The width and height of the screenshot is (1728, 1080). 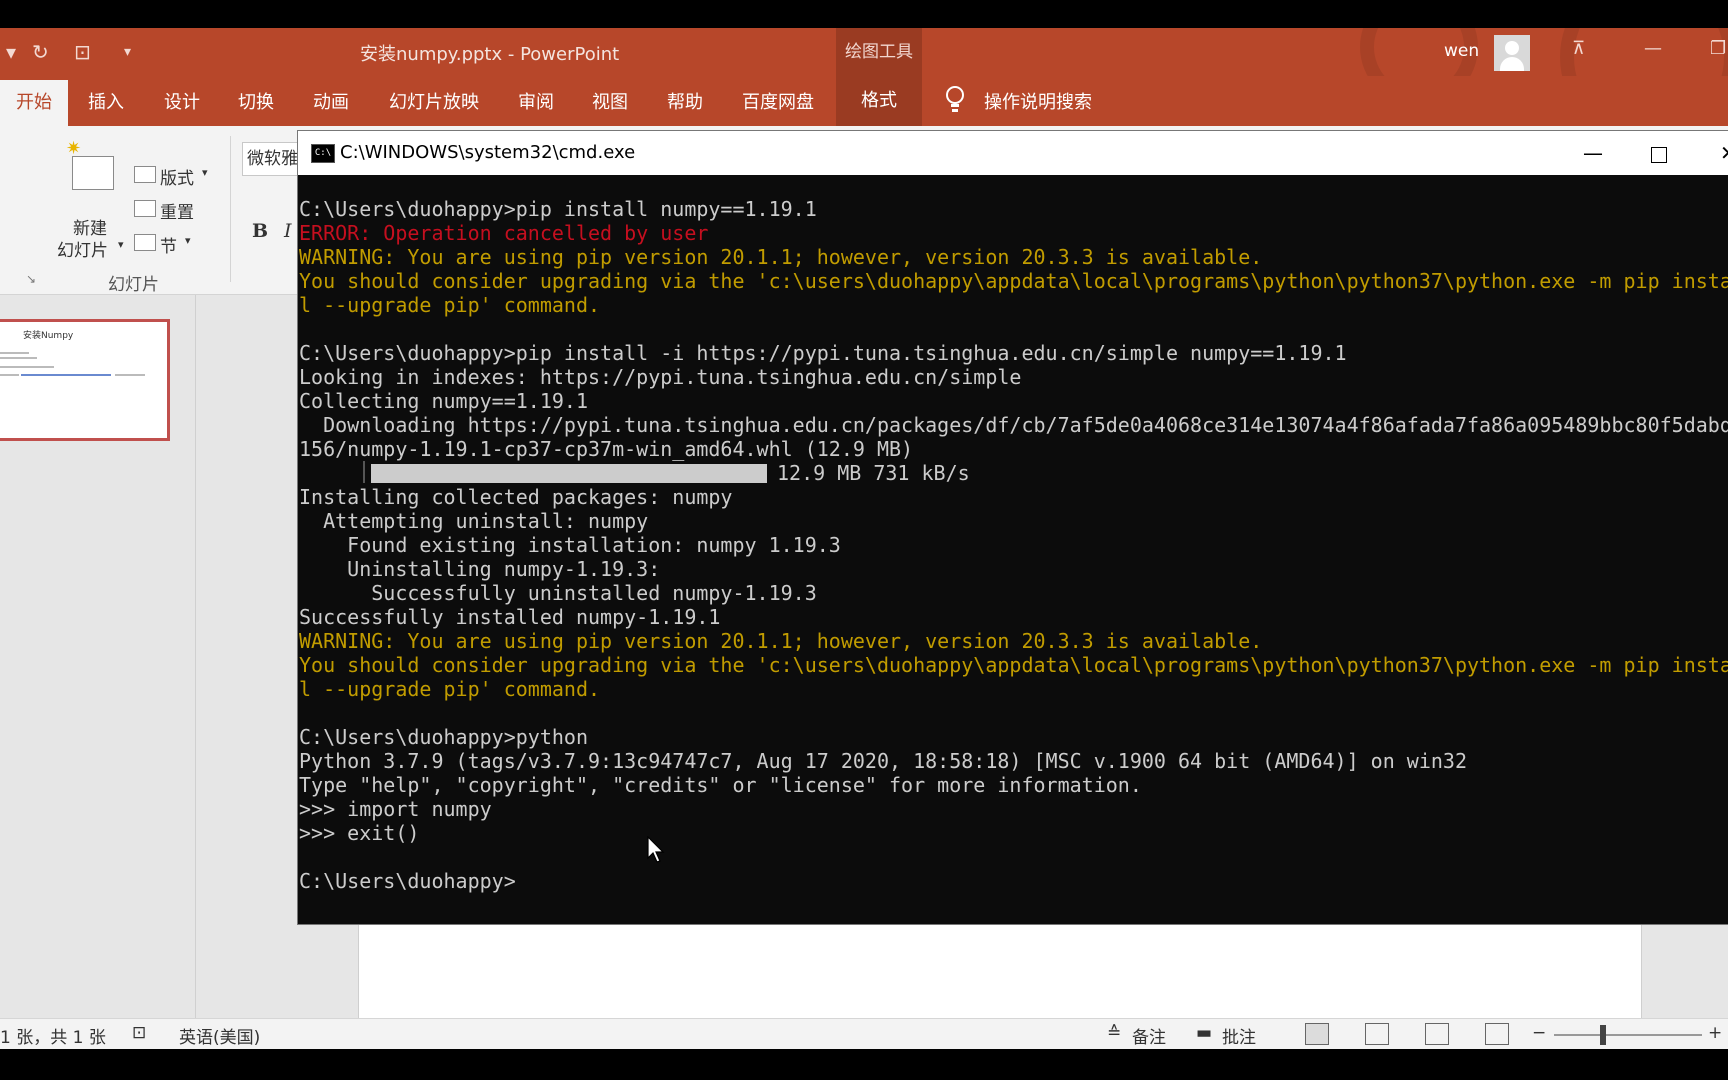 What do you see at coordinates (219, 1035) in the screenshot?
I see `language-indicator: 英语(美国)` at bounding box center [219, 1035].